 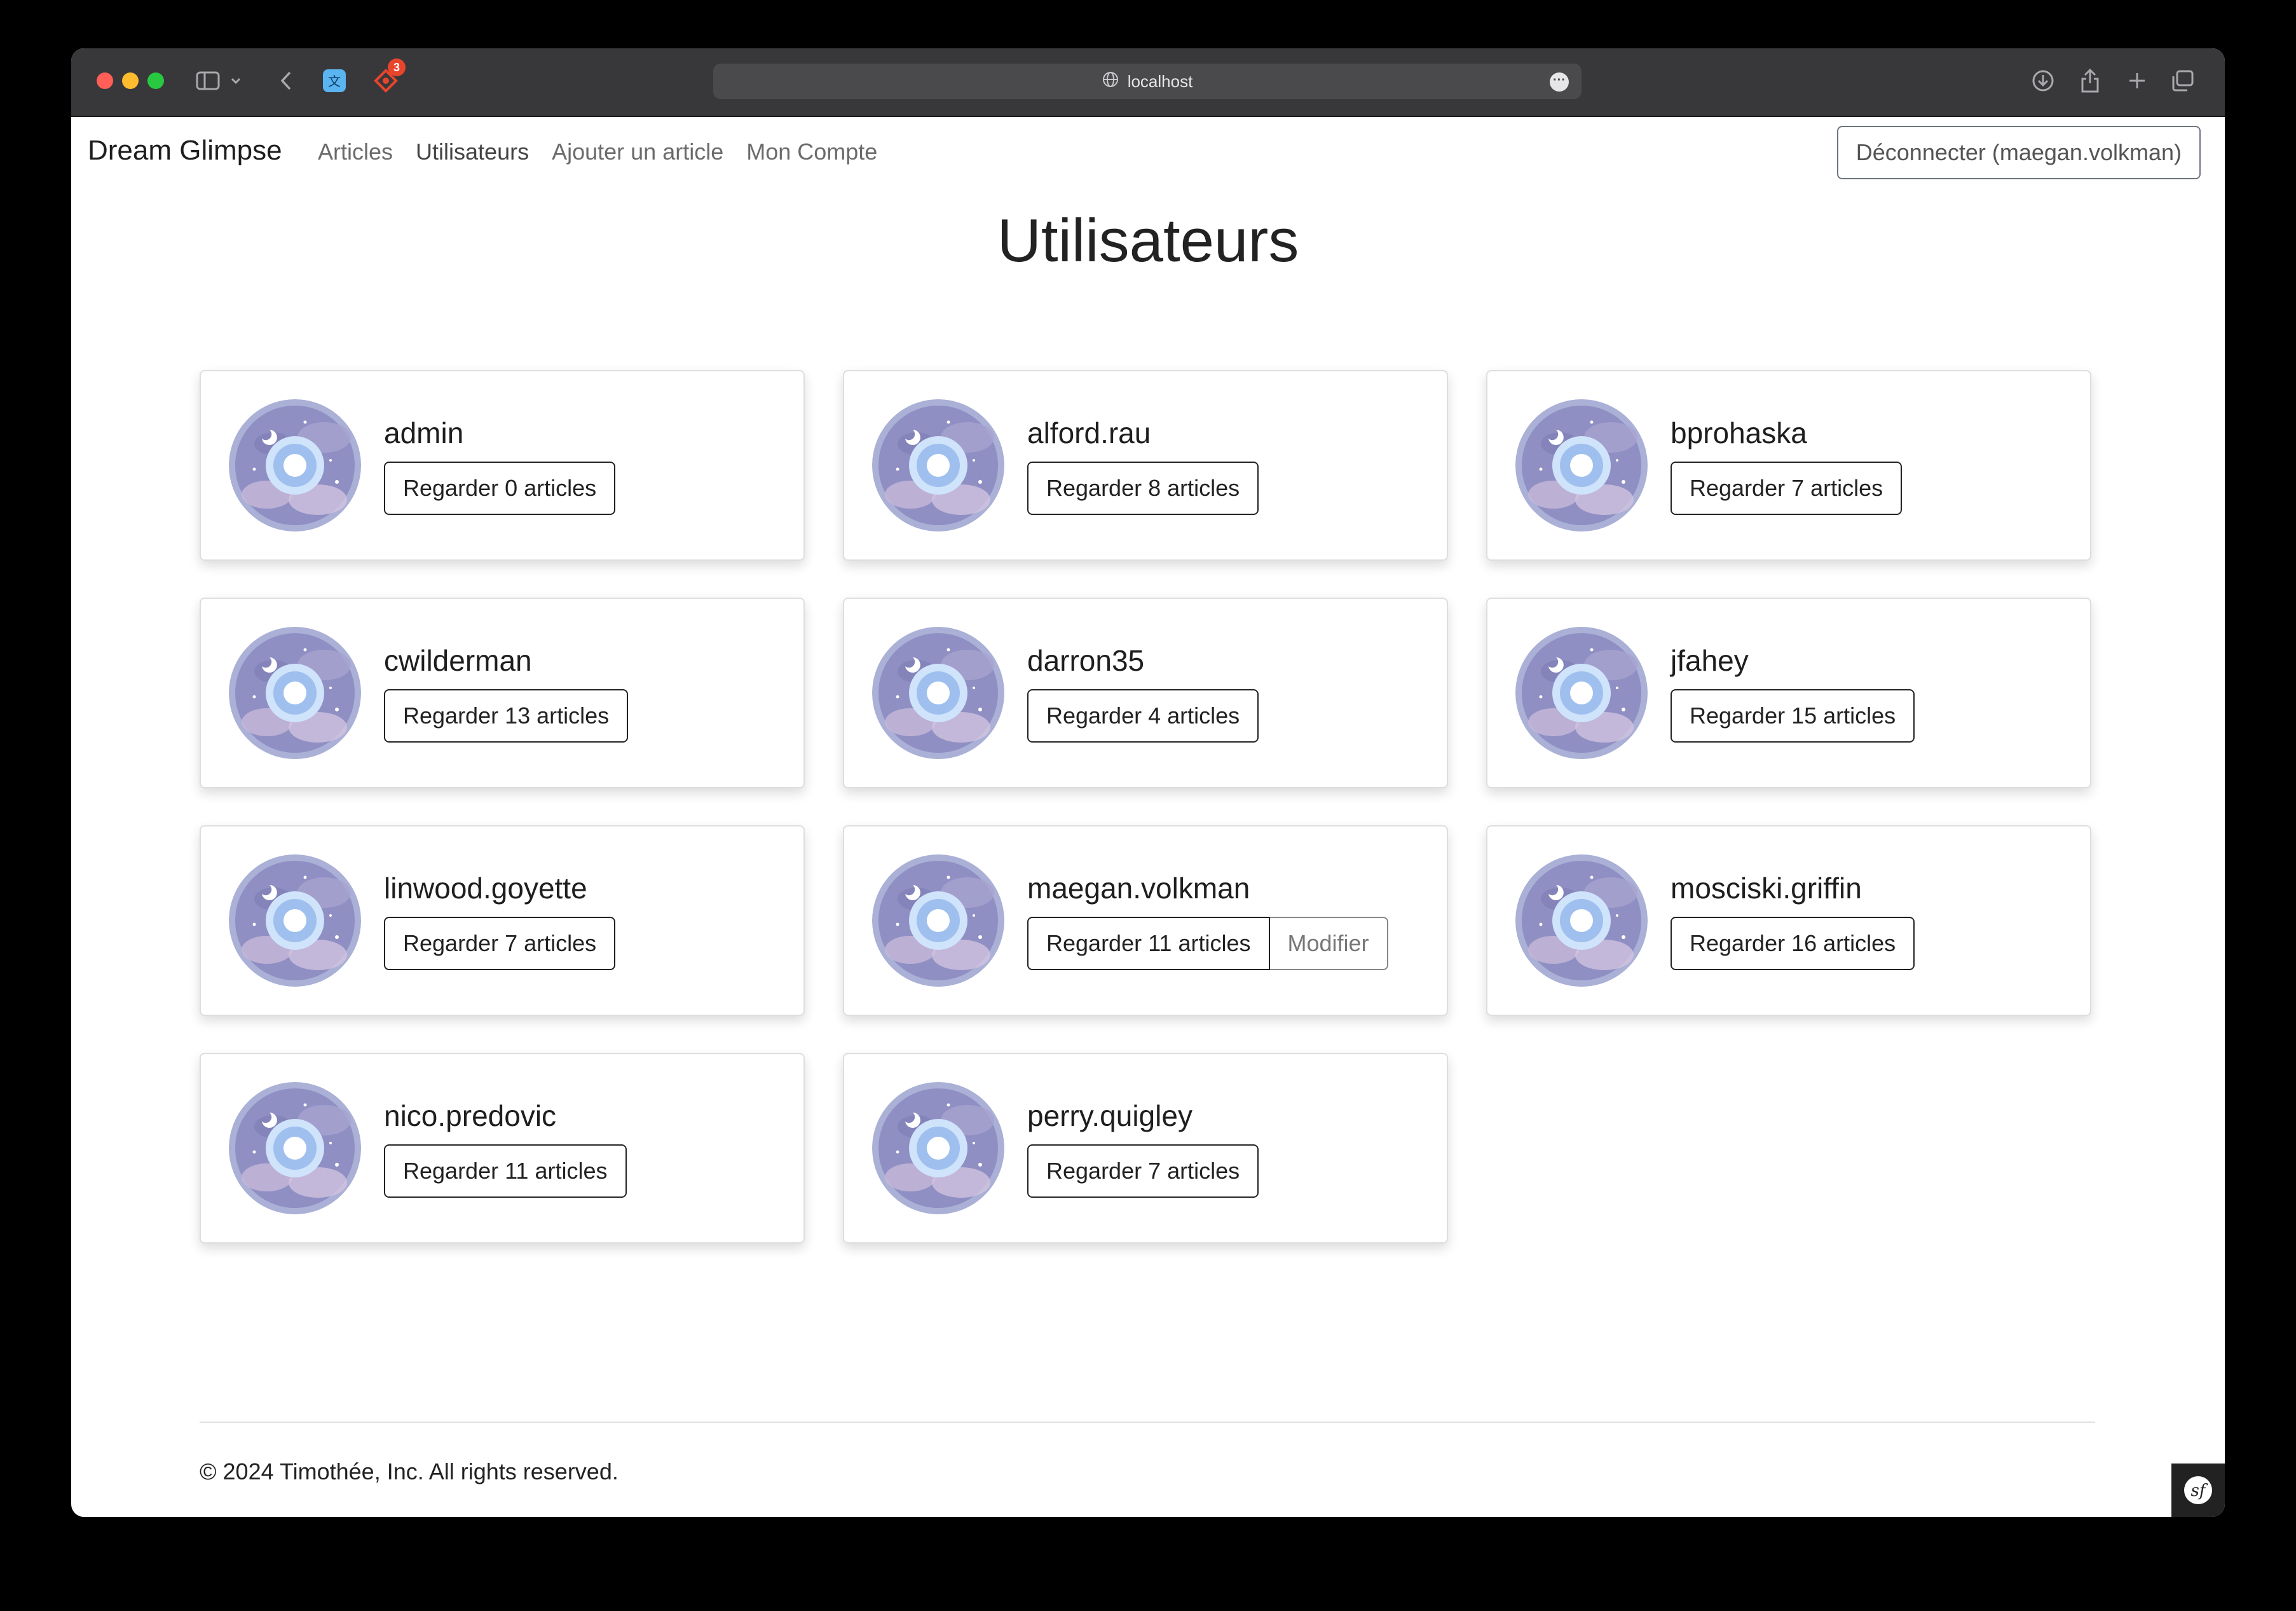 I want to click on new-tab-icon, so click(x=2137, y=81).